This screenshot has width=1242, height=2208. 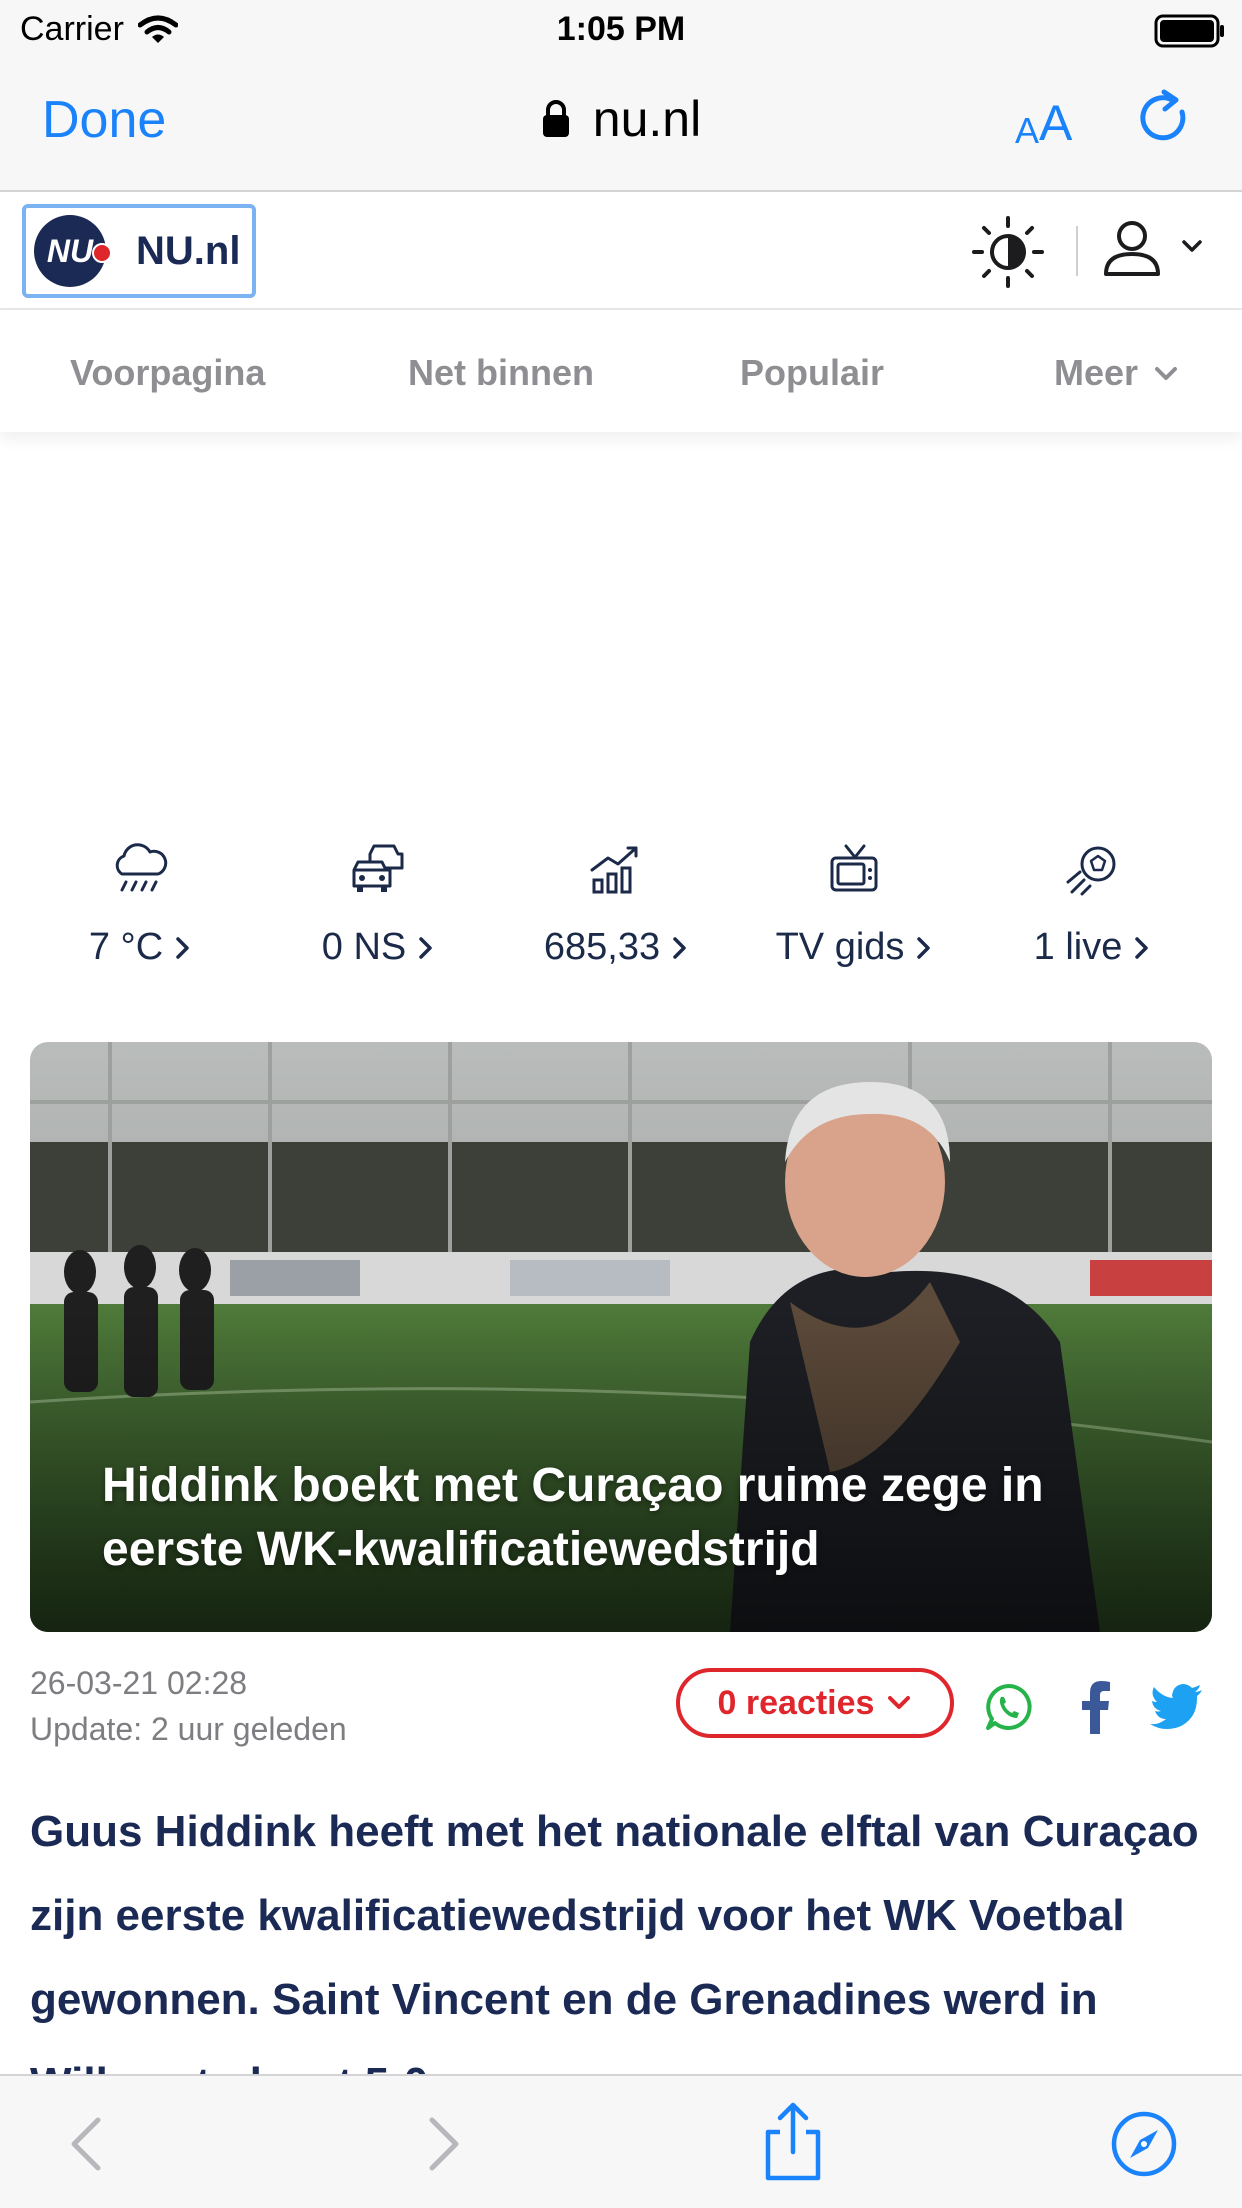 I want to click on reactions-button: 0 reacties, so click(x=815, y=1703).